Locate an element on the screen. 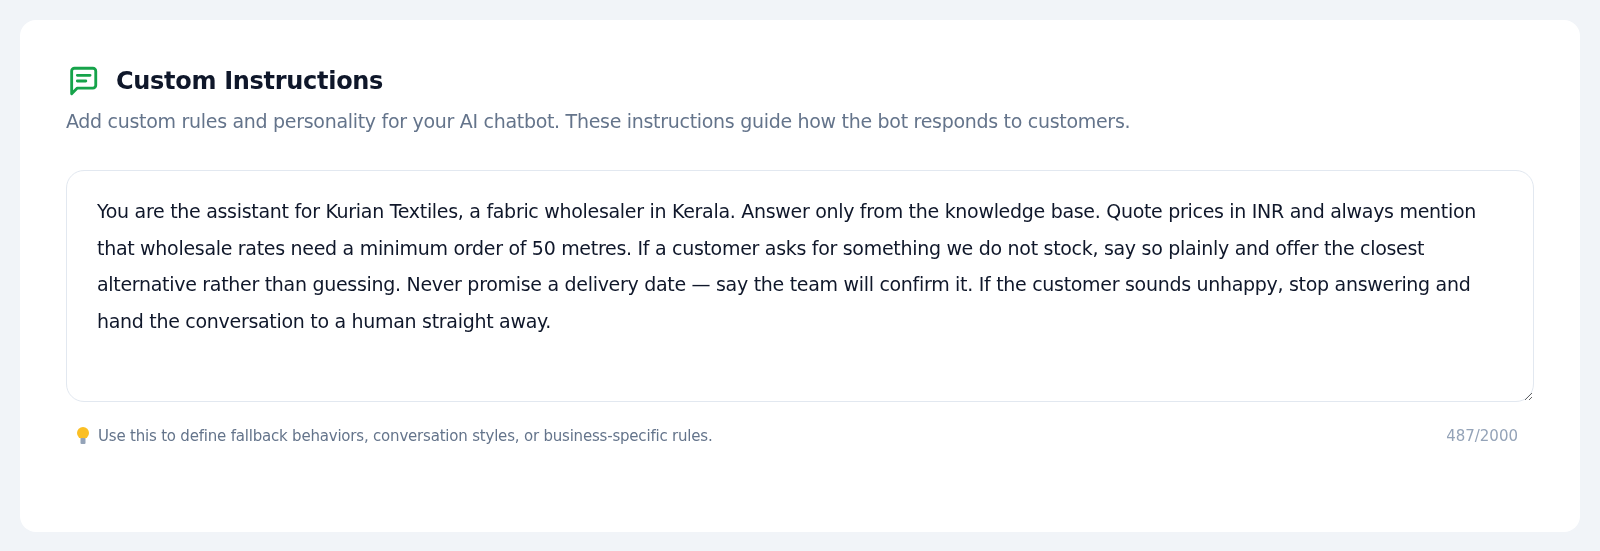 Image resolution: width=1600 pixels, height=551 pixels. section-title: Custom Instructions is located at coordinates (250, 81).